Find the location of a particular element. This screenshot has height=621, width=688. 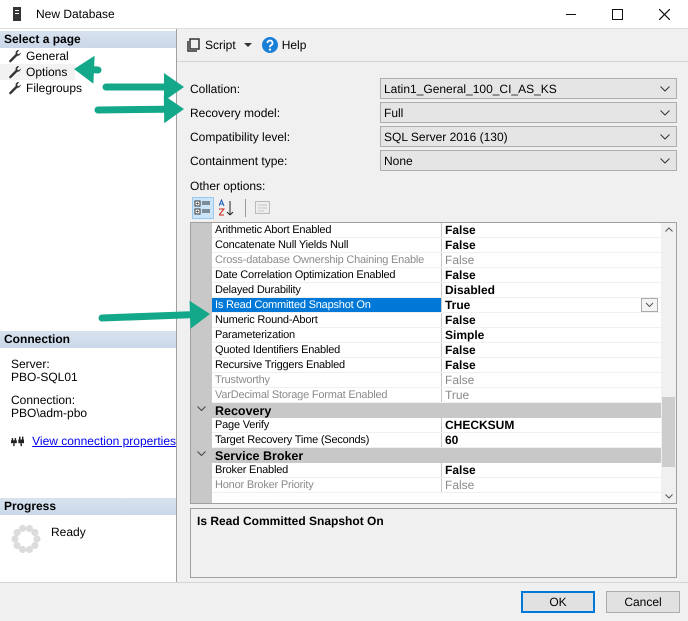

property-name: Parameterization is located at coordinates (327, 335).